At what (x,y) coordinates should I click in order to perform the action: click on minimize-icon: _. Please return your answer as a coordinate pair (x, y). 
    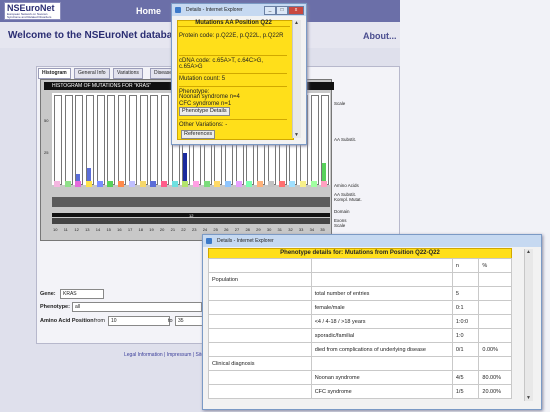
    Looking at the image, I should click on (270, 10).